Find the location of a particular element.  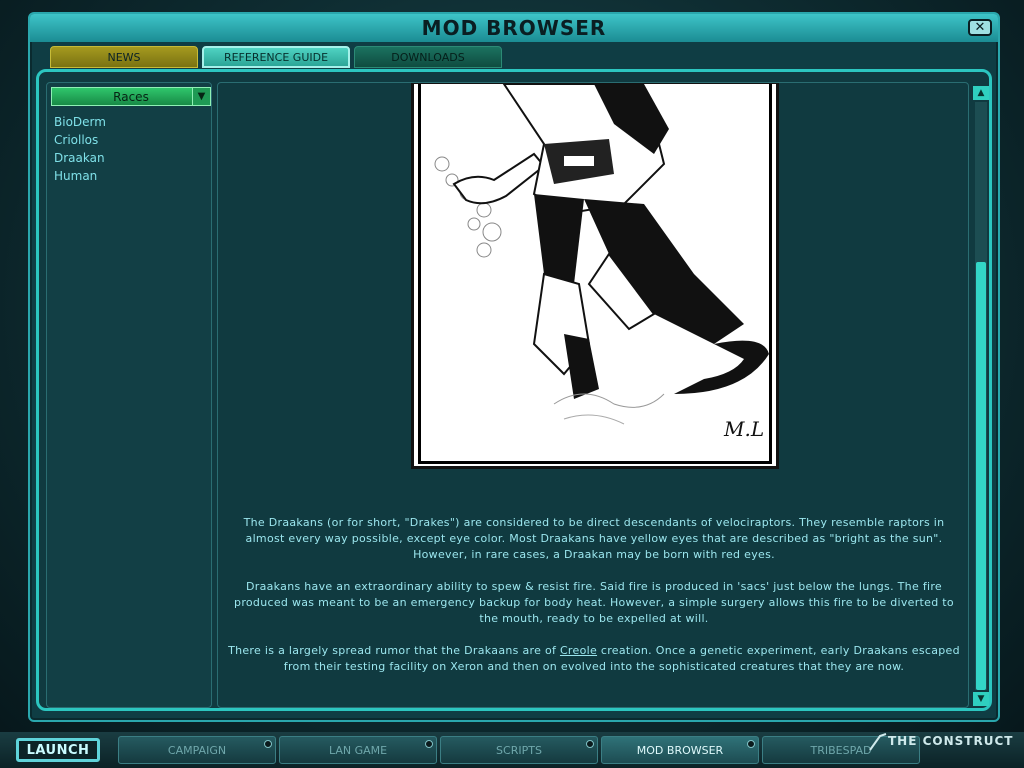

scripts-button: SCRIPTS is located at coordinates (519, 750).